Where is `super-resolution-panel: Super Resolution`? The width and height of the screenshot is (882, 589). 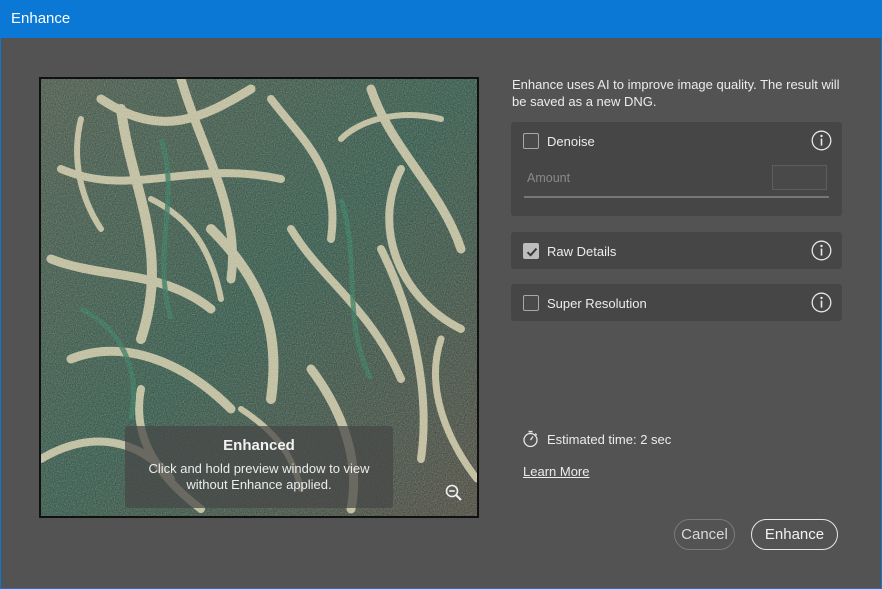
super-resolution-panel: Super Resolution is located at coordinates (676, 302).